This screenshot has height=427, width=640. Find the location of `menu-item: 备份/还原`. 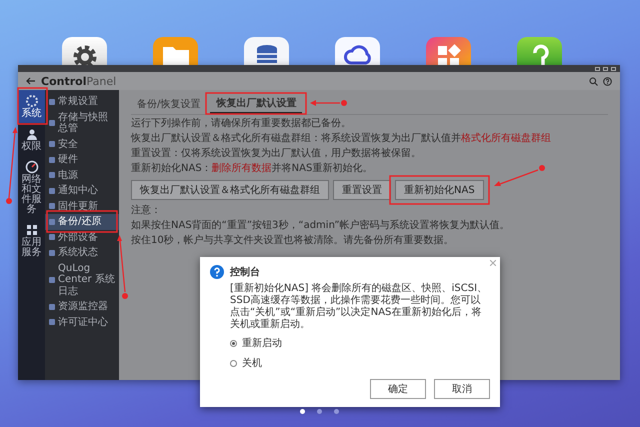

menu-item: 备份/还原 is located at coordinates (82, 222).